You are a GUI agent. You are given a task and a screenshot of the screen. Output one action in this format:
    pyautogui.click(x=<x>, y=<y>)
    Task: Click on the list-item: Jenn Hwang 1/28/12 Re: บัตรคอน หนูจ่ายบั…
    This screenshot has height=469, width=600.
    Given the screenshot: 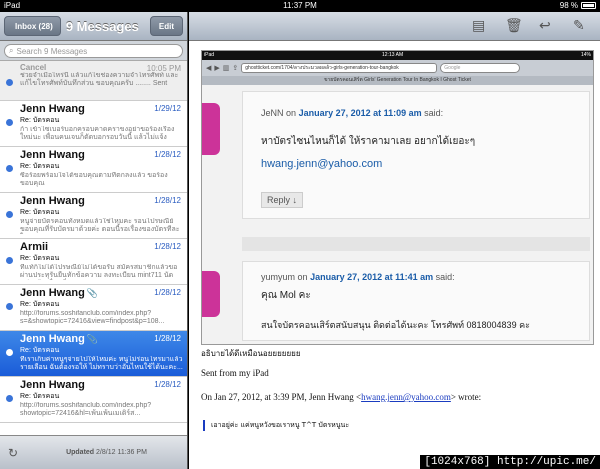 What is the action you would take?
    pyautogui.click(x=93, y=216)
    